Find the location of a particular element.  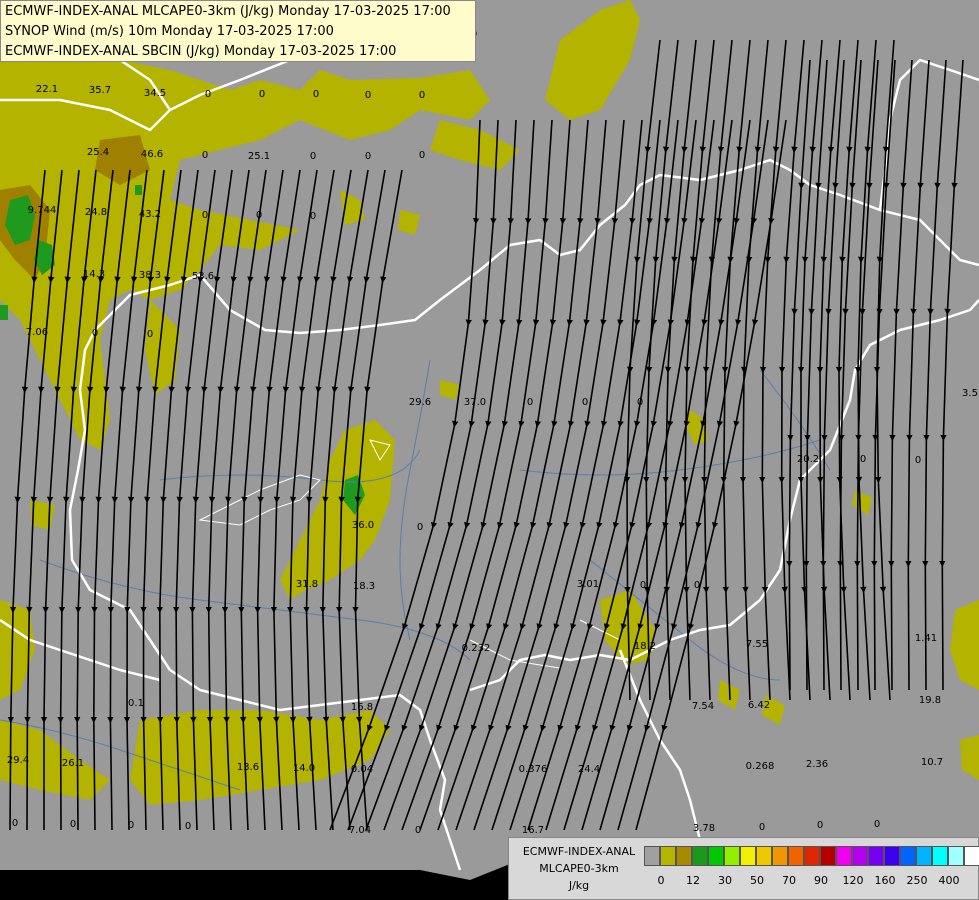

station-value: 13.6 is located at coordinates (248, 767).